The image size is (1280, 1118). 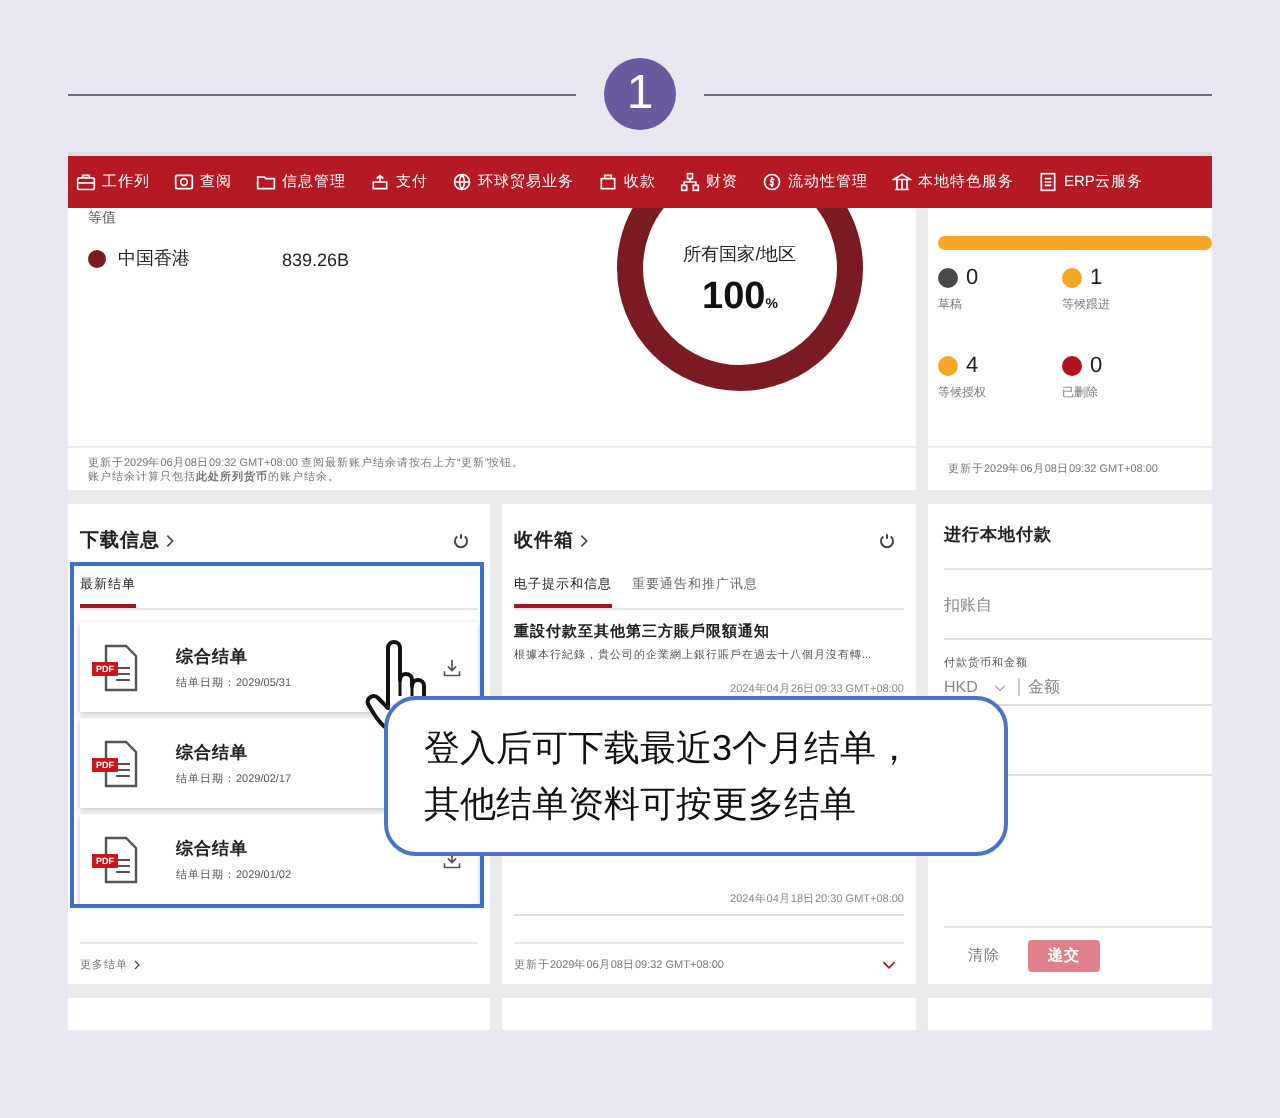 What do you see at coordinates (740, 255) in the screenshot?
I see `donut-title: 所有国家/地区` at bounding box center [740, 255].